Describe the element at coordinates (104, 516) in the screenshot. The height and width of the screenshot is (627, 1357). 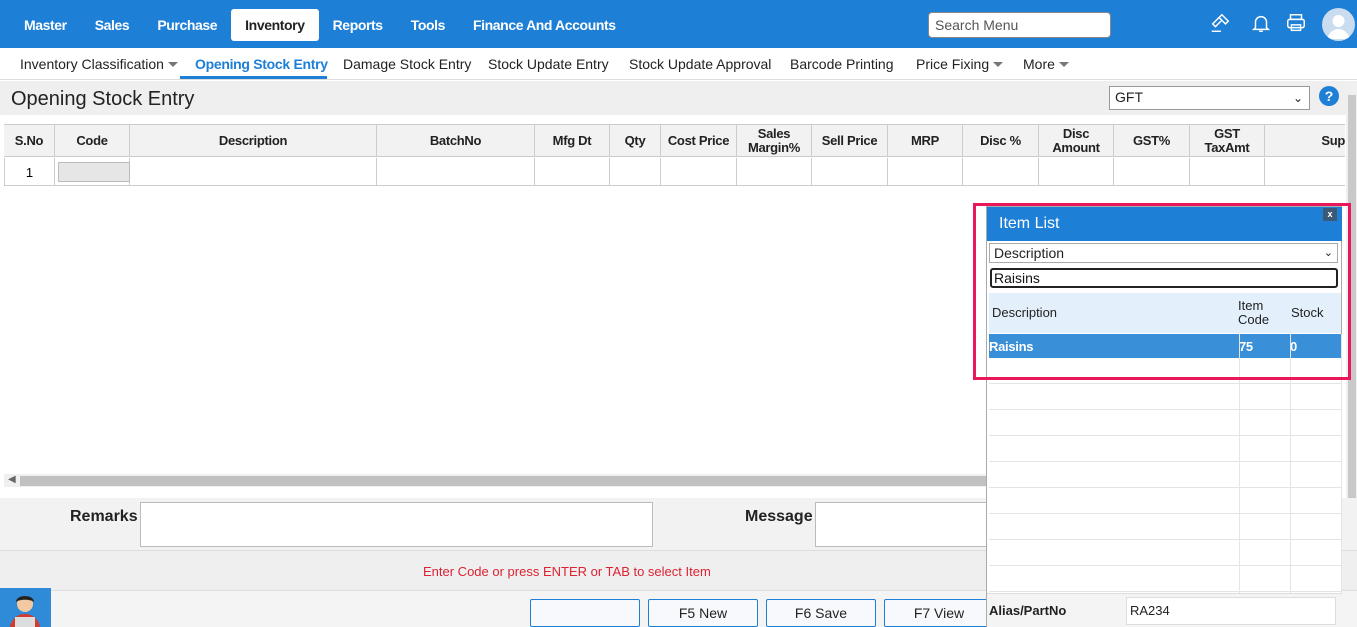
I see `remarks-label: Remarks` at that location.